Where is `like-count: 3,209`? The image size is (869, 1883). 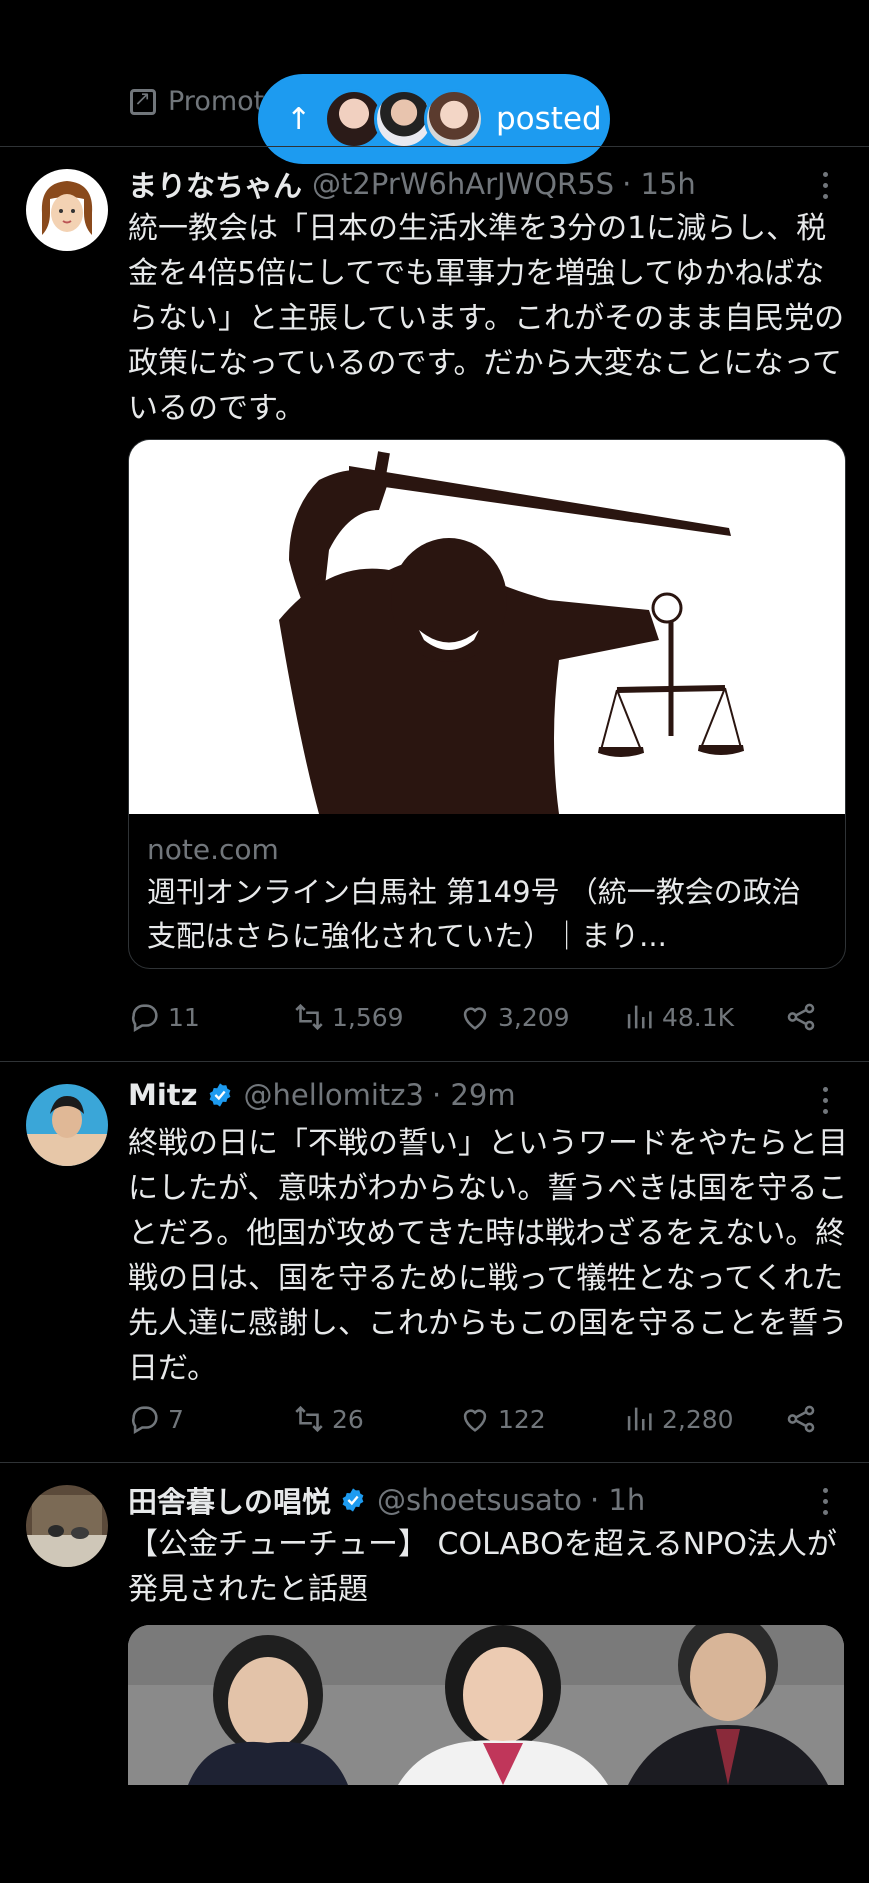 like-count: 3,209 is located at coordinates (534, 1017).